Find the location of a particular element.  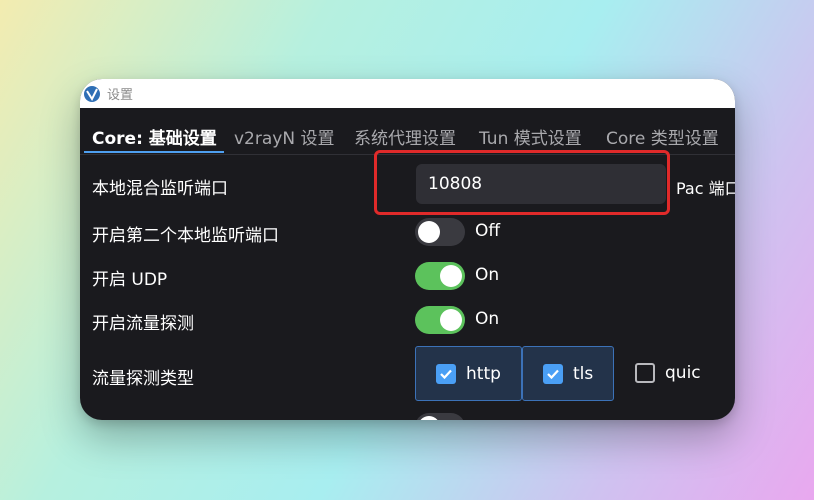

sniff-tls-label: tls is located at coordinates (583, 373).